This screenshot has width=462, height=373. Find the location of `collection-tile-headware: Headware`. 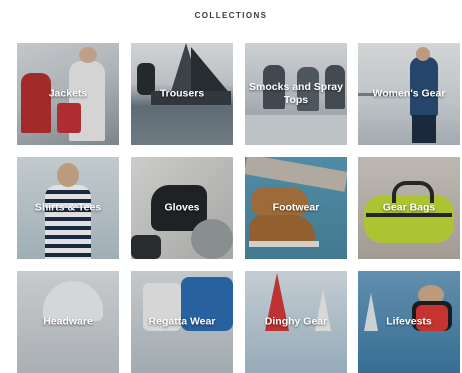

collection-tile-headware: Headware is located at coordinates (68, 322).